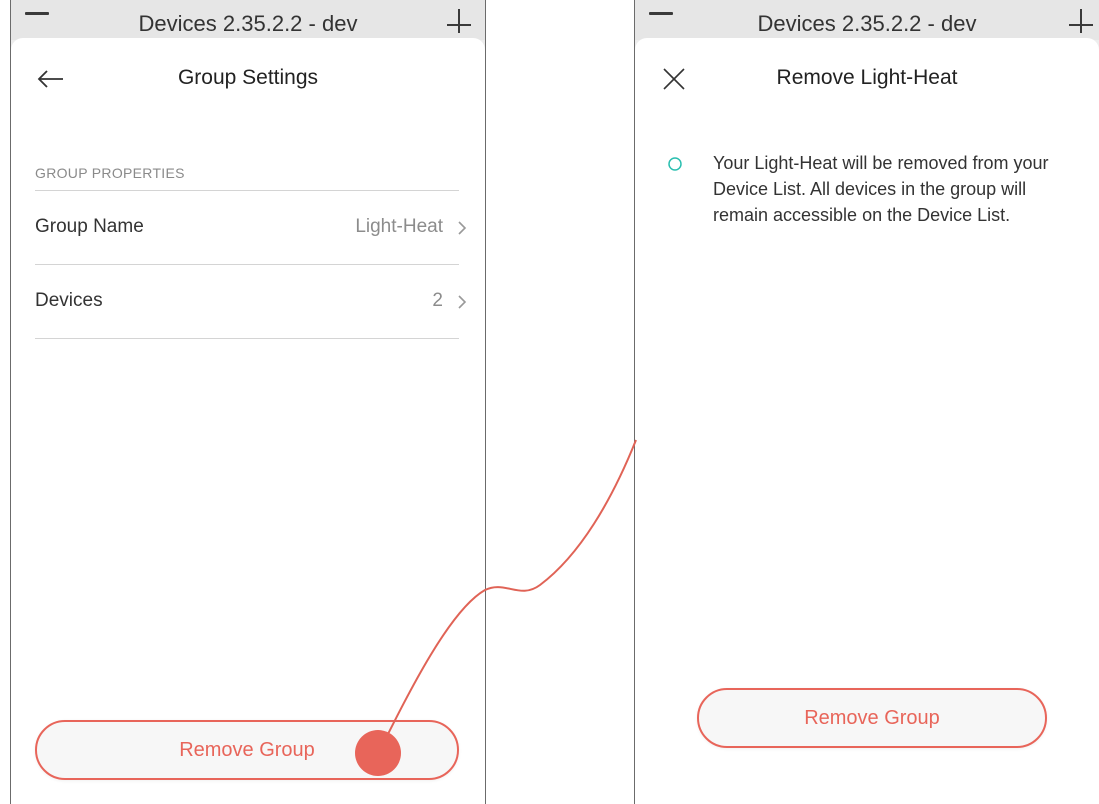 The image size is (1099, 804). I want to click on row-value: 2, so click(437, 300).